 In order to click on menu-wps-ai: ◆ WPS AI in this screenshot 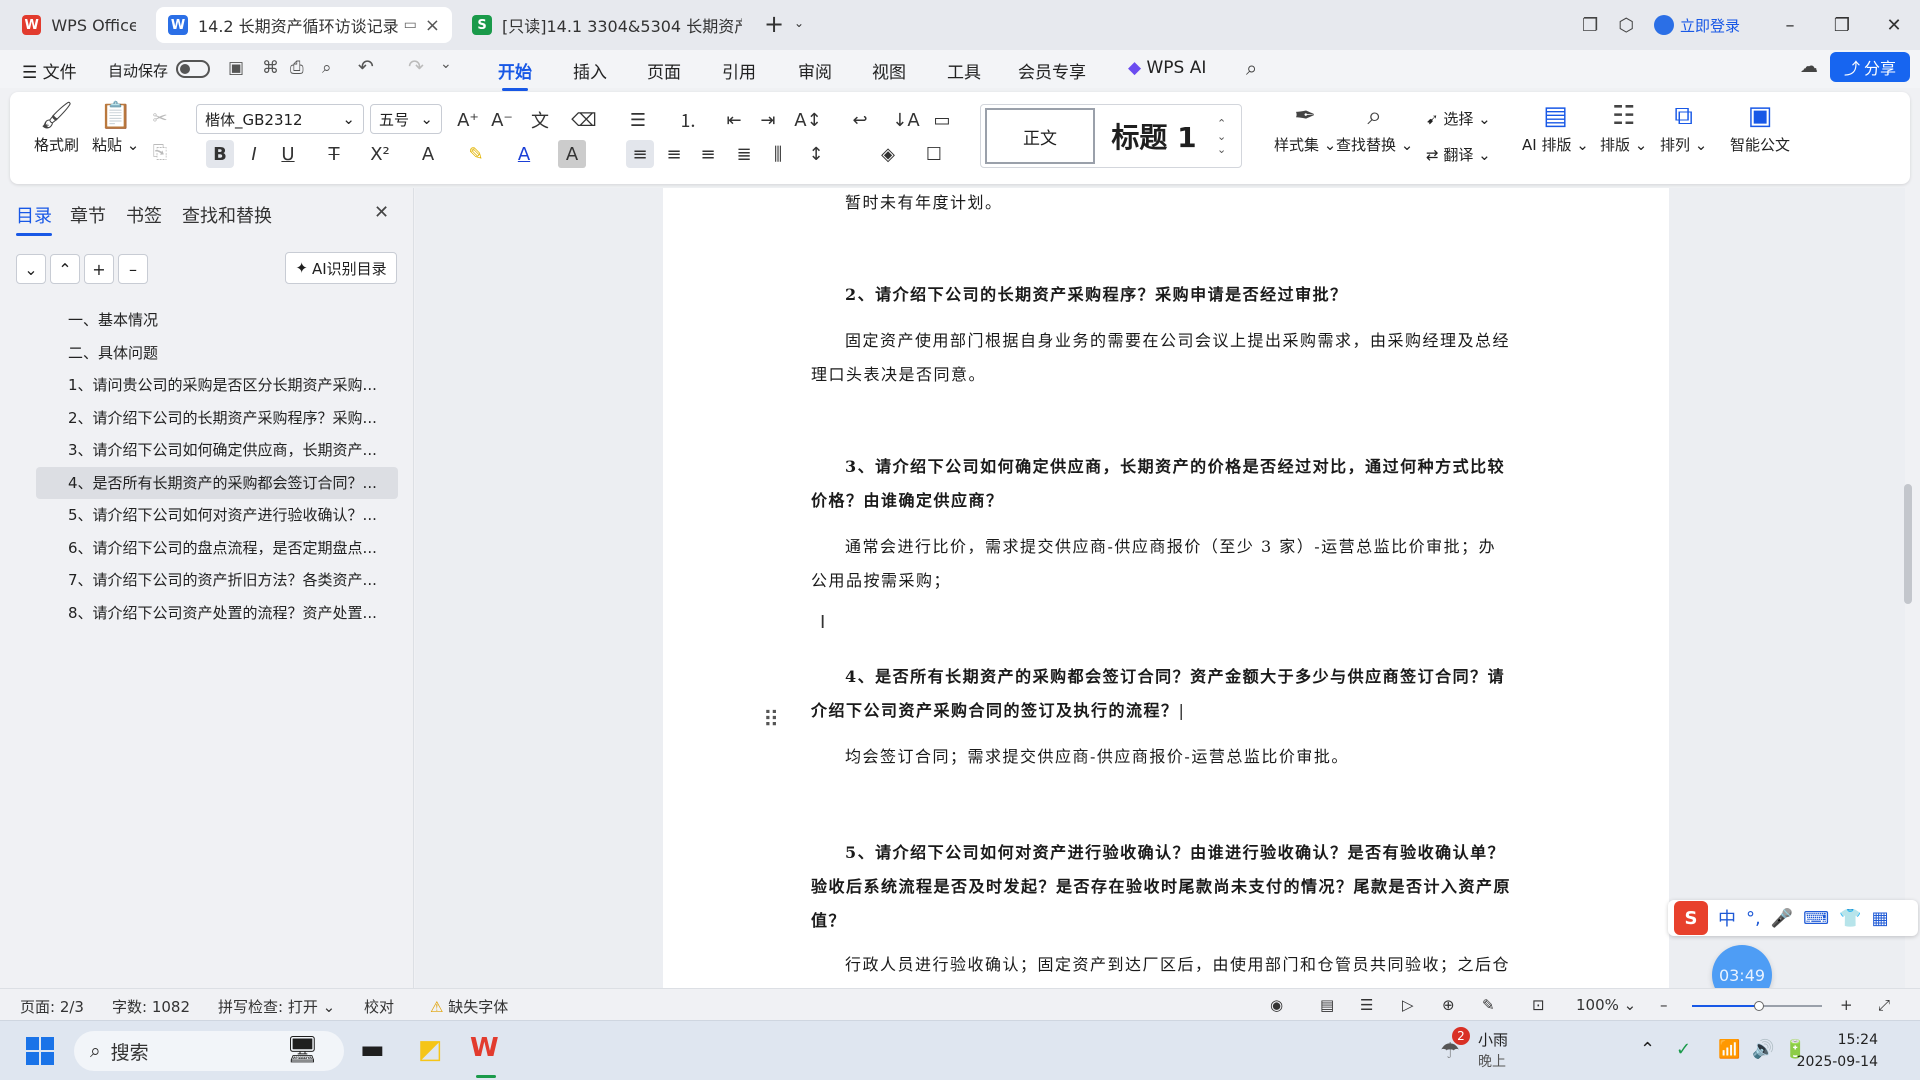, I will do `click(1167, 68)`.